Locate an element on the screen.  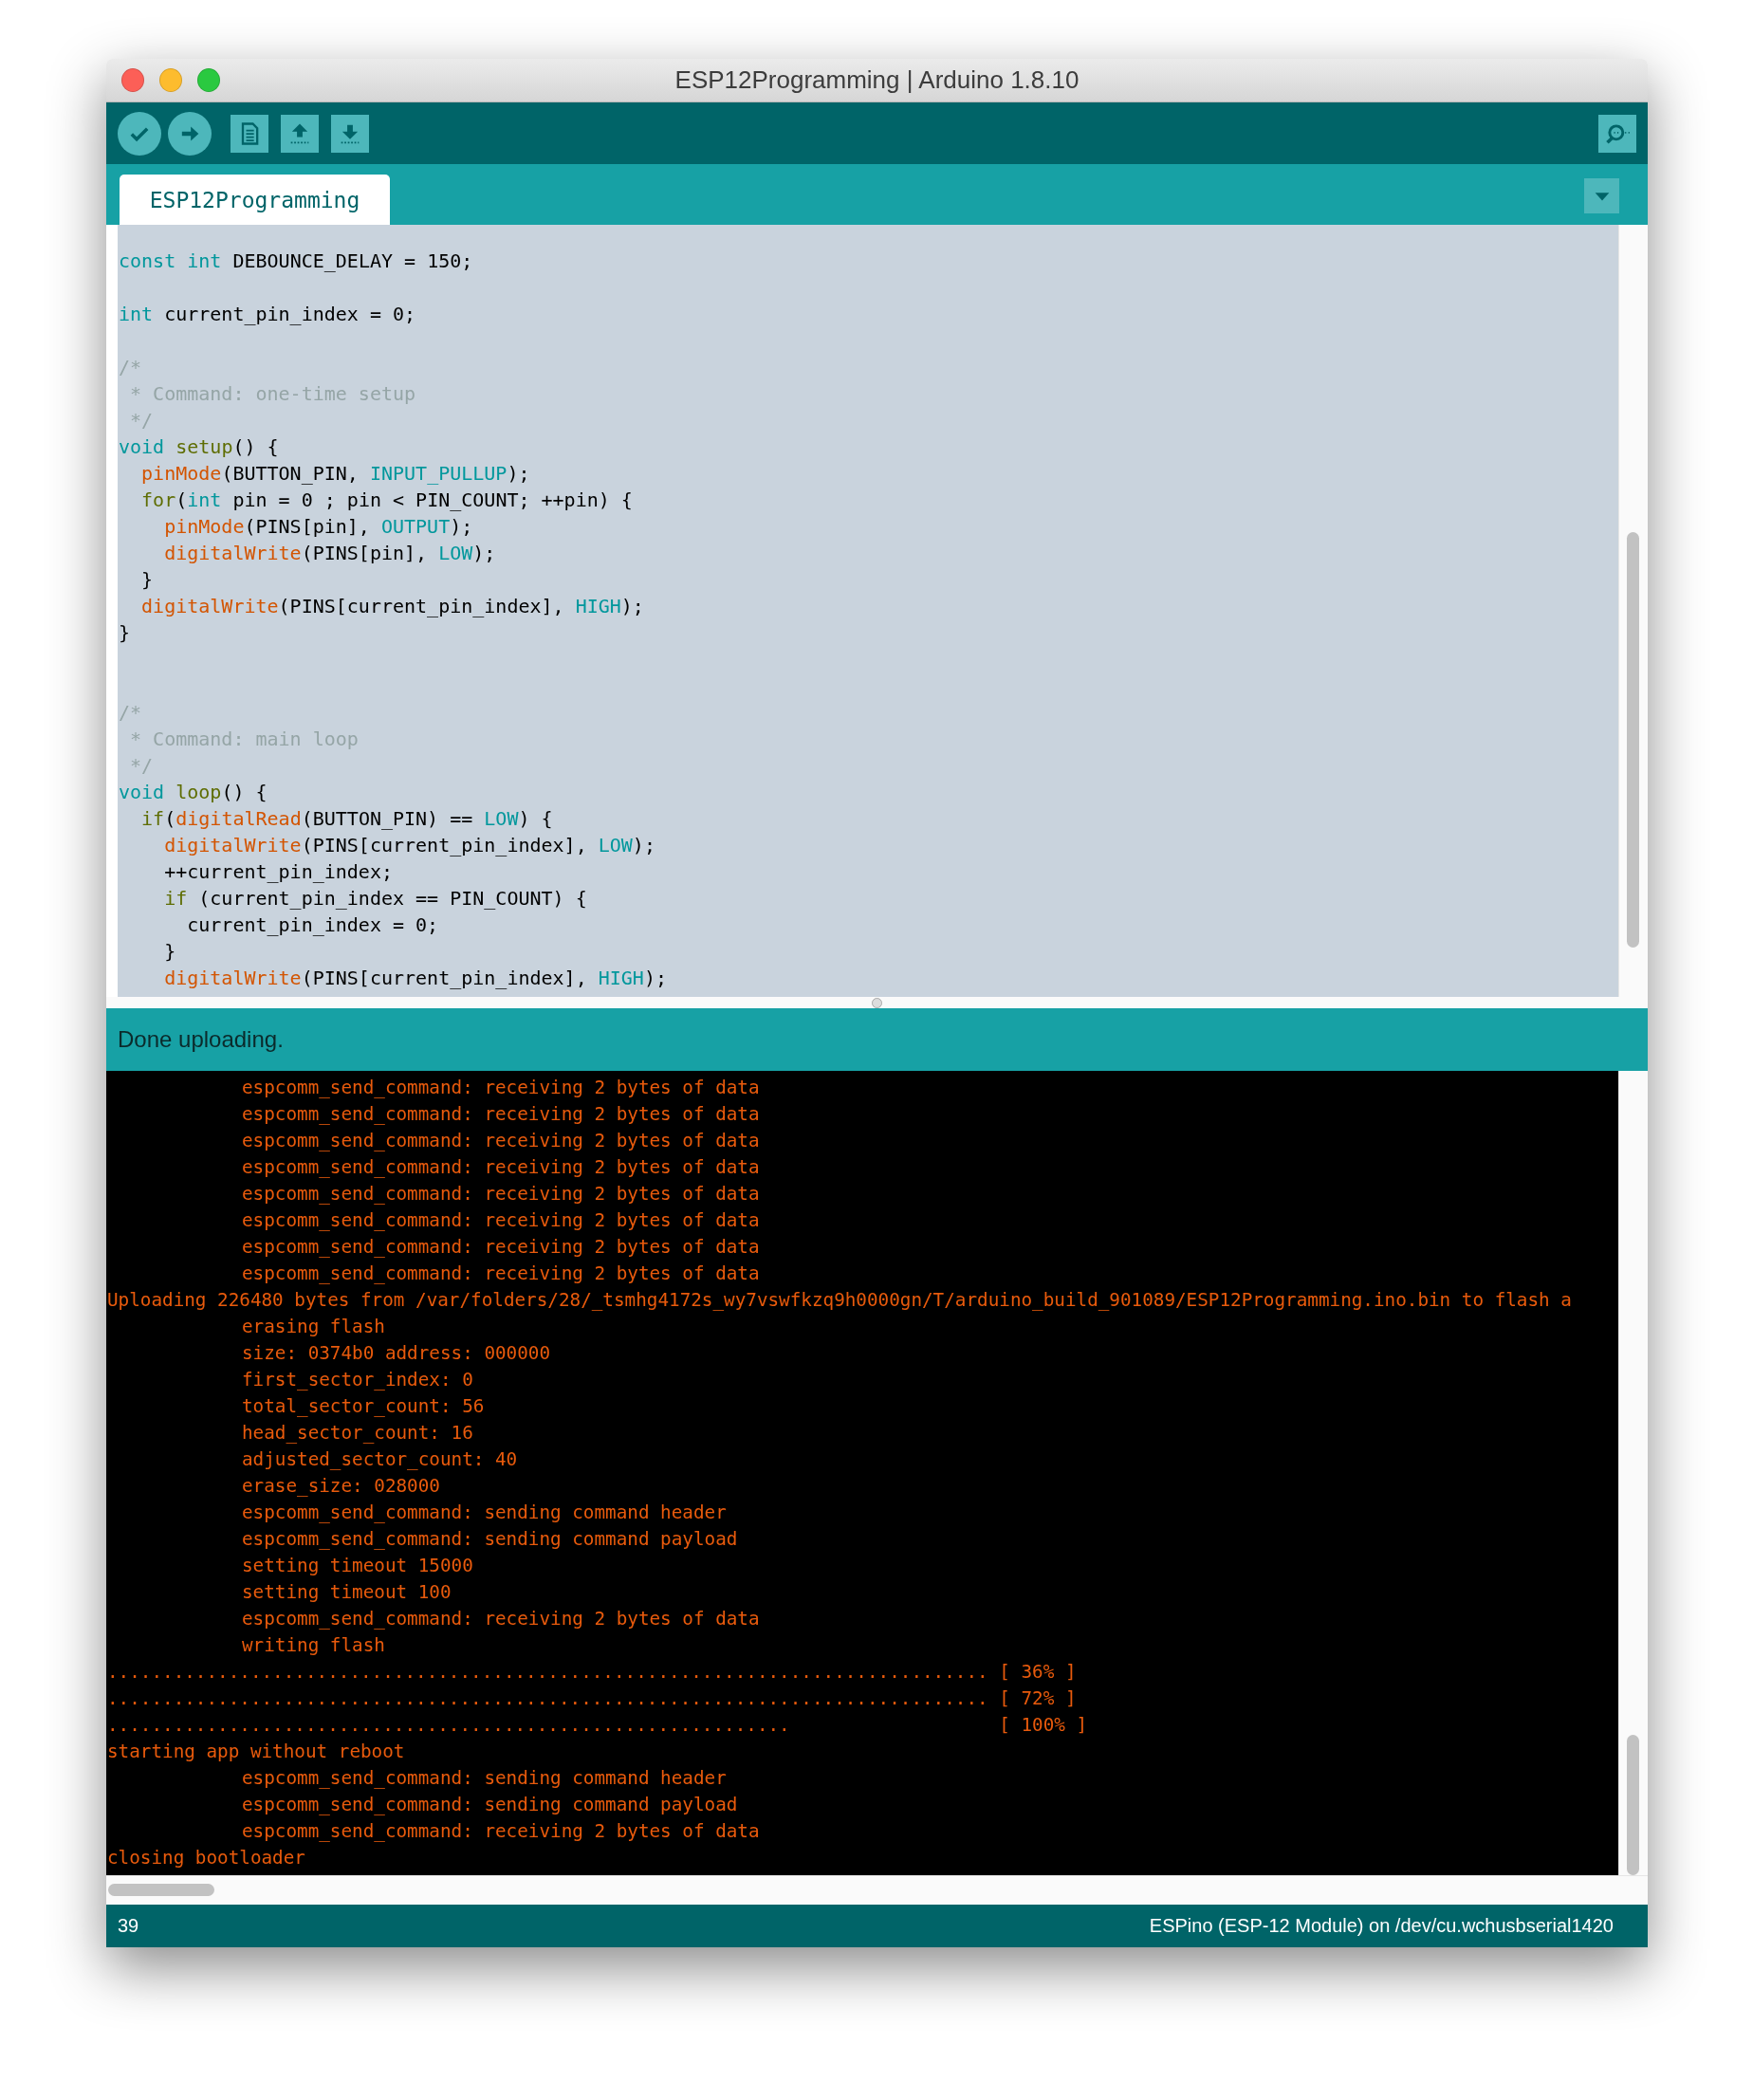
verify-button is located at coordinates (139, 133).